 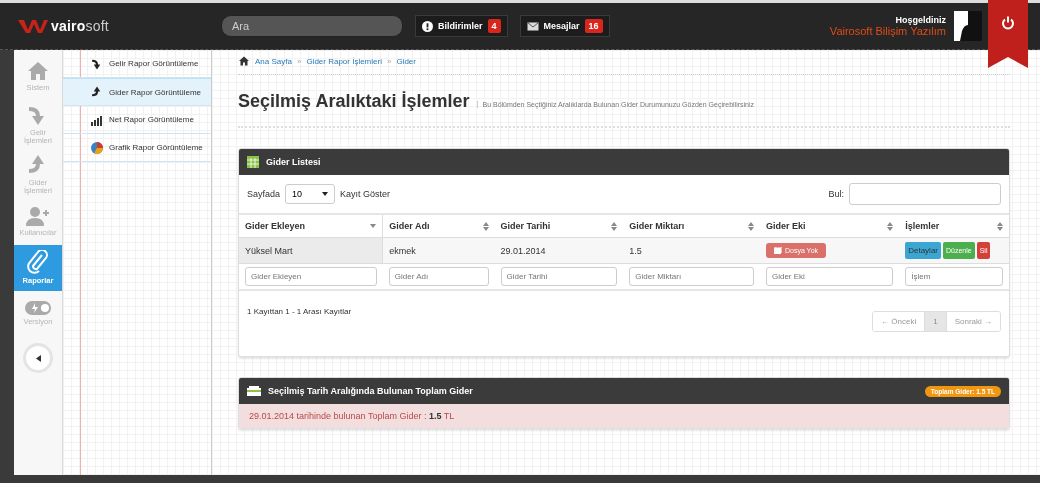 I want to click on add-user-icon, so click(x=38, y=216).